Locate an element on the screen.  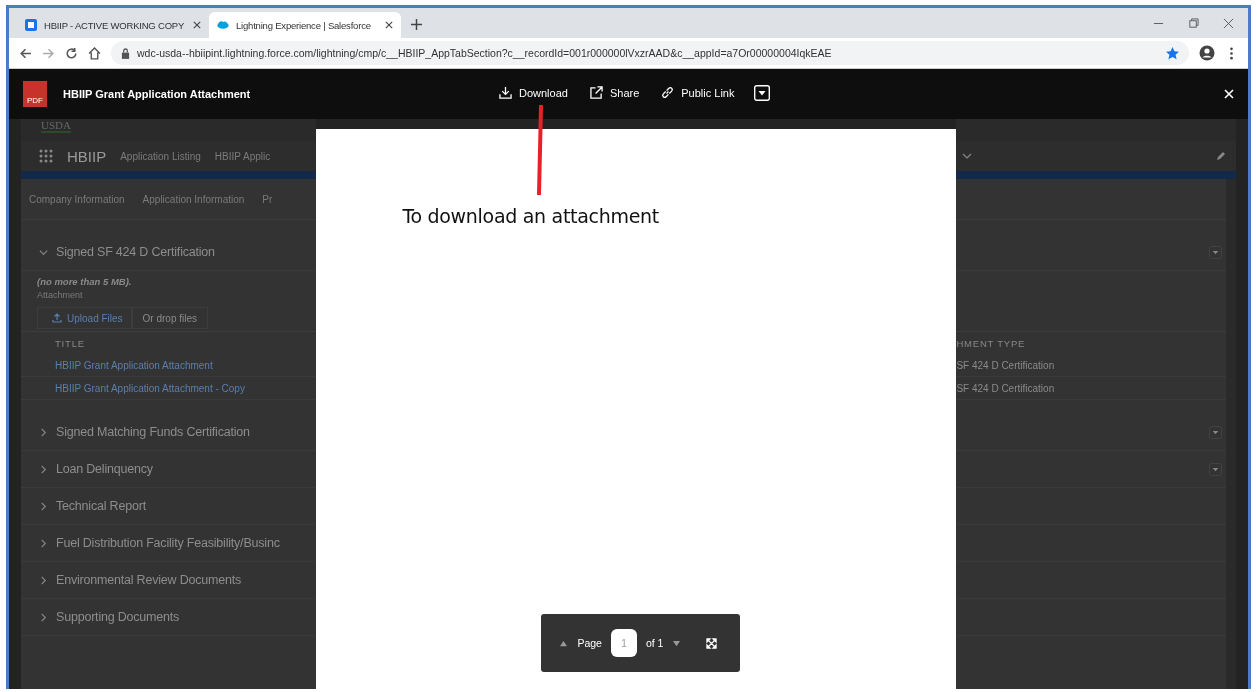
viewer-action-button: Share is located at coordinates (614, 92).